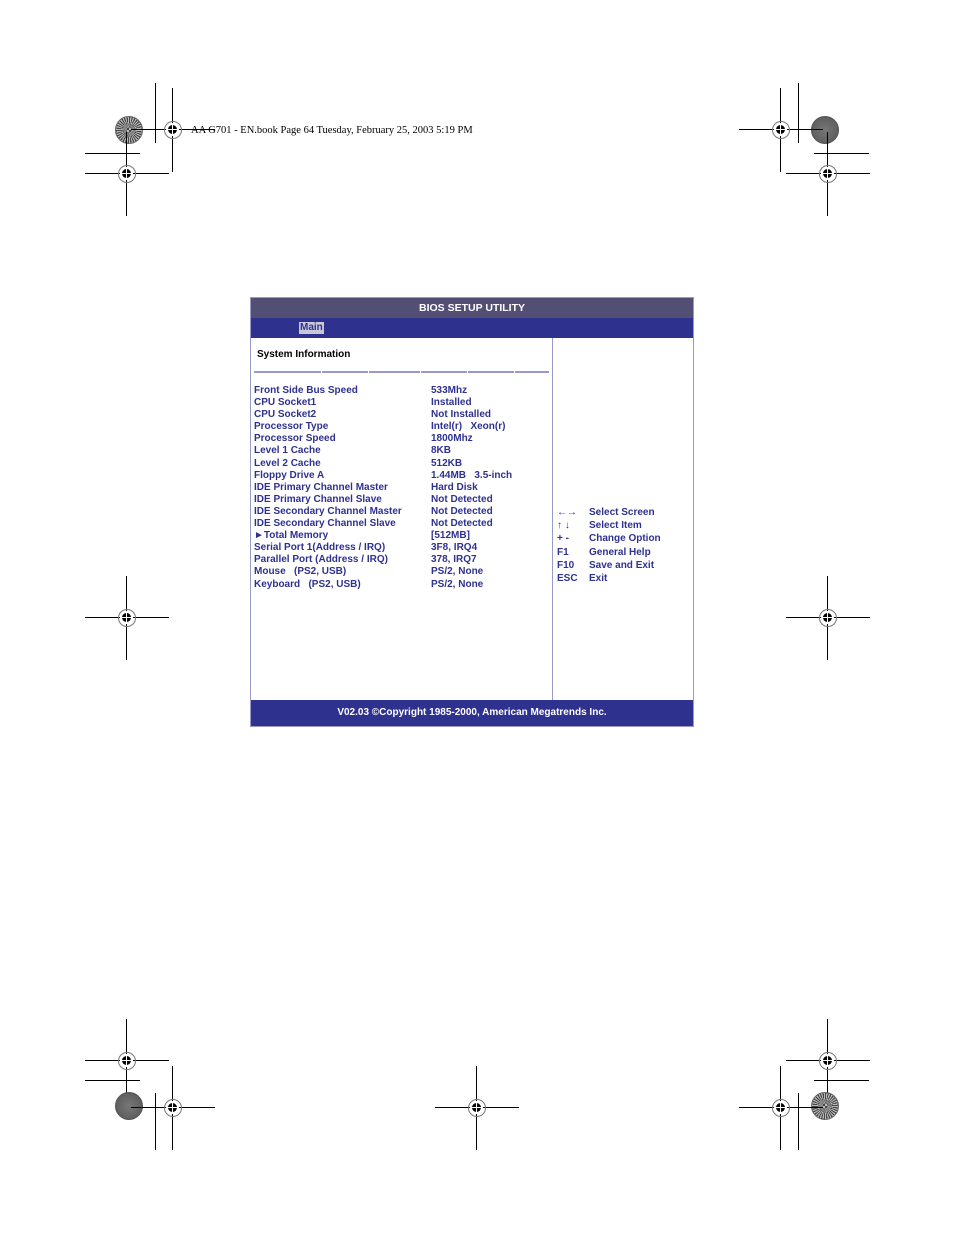  What do you see at coordinates (311, 328) in the screenshot?
I see `tab-main: Main` at bounding box center [311, 328].